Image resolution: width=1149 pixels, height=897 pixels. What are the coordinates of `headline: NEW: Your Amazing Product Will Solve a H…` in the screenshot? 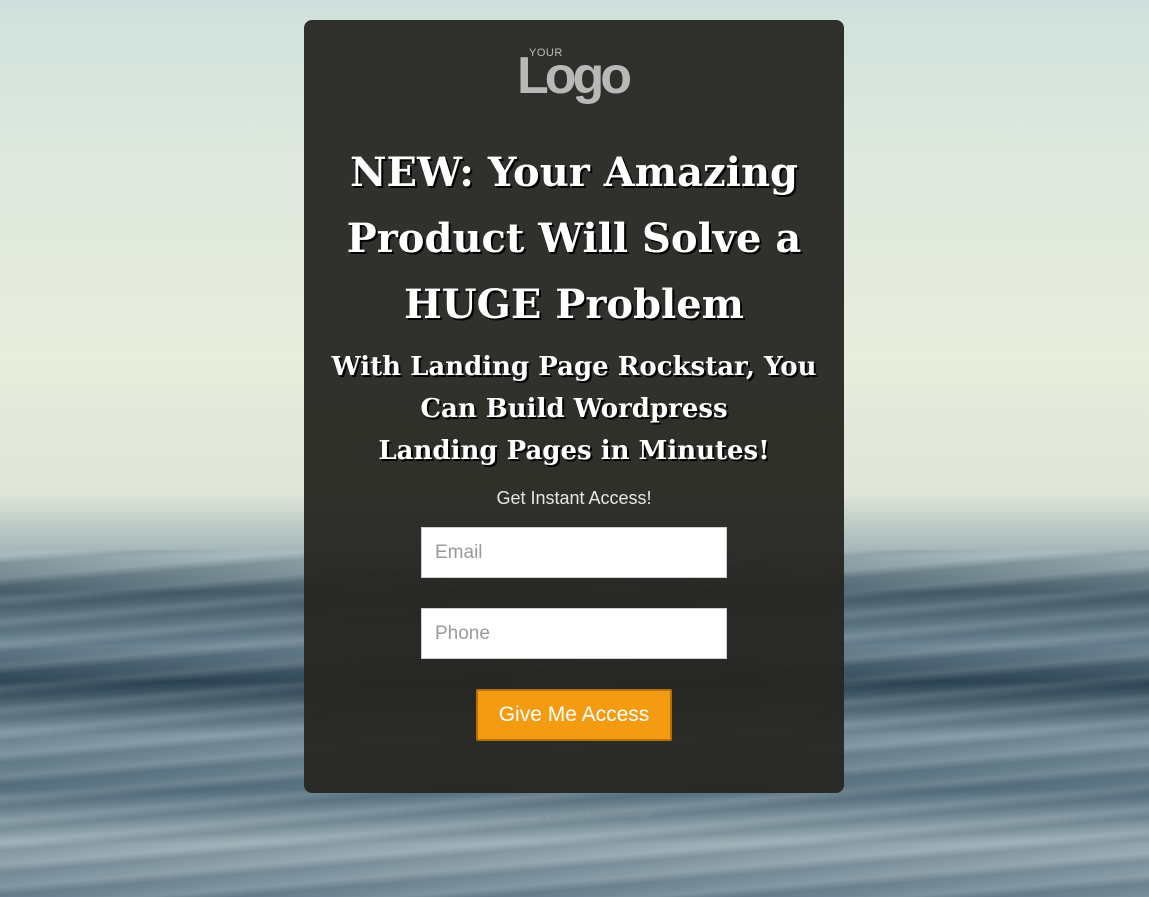 It's located at (574, 238).